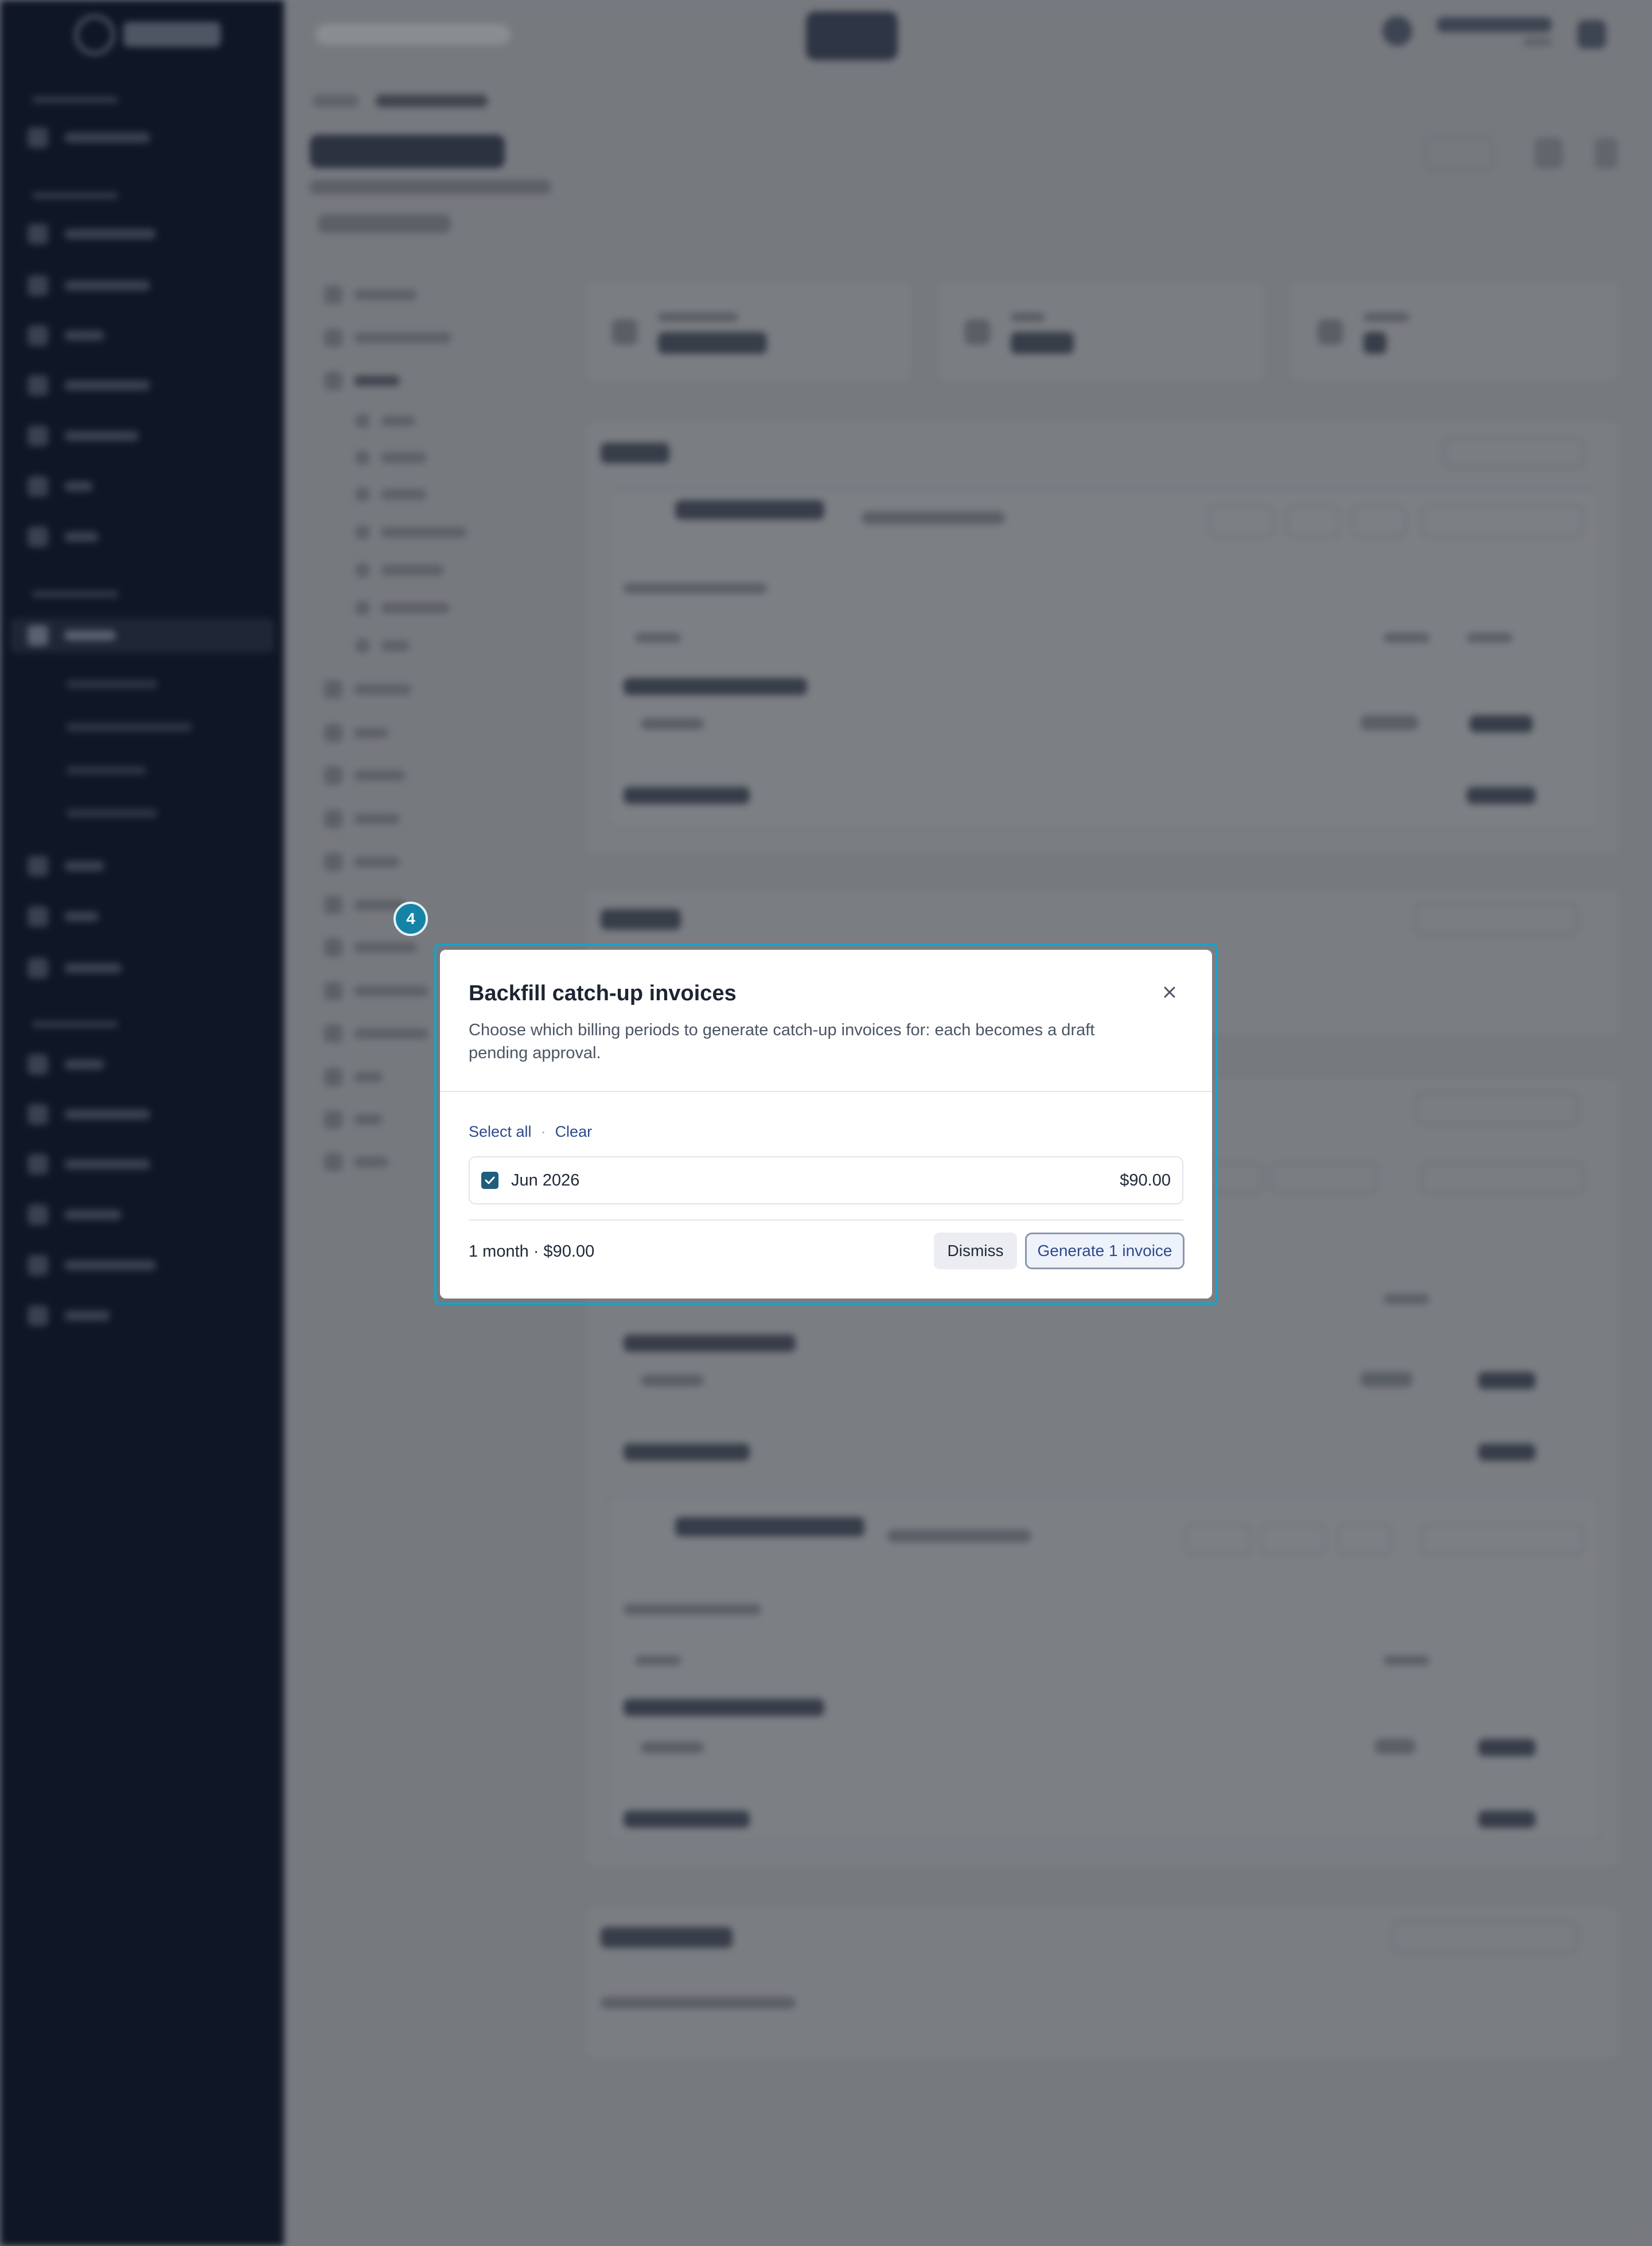  What do you see at coordinates (603, 993) in the screenshot?
I see `modal-title: Backfill catch-up invoices` at bounding box center [603, 993].